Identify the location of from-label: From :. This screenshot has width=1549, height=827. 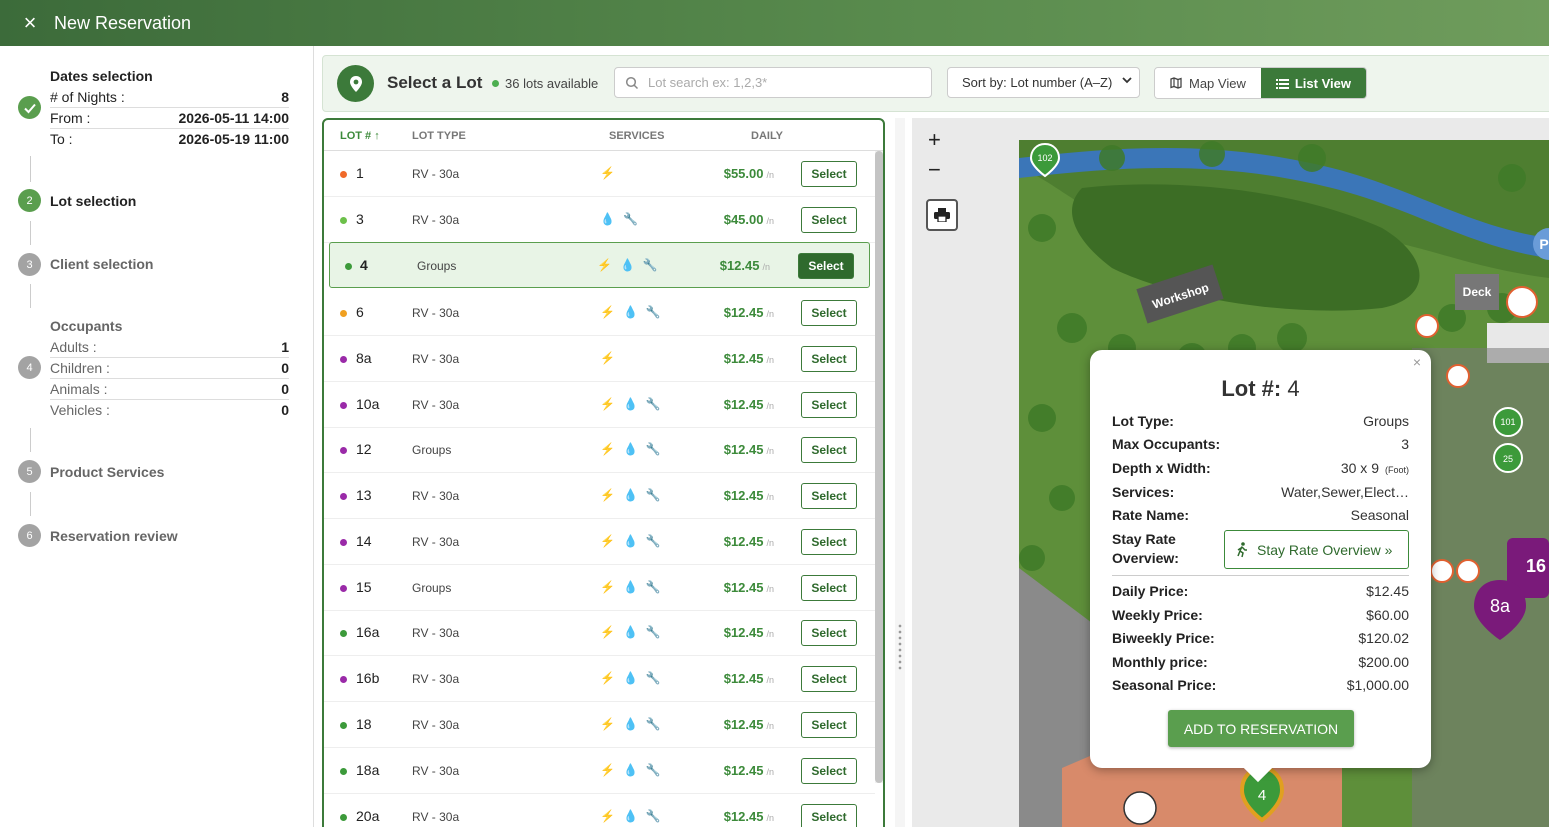
(70, 118).